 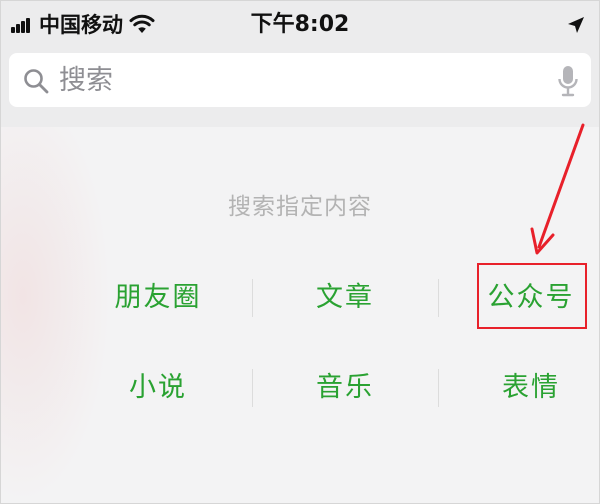 I want to click on highlight-box, so click(x=532, y=296).